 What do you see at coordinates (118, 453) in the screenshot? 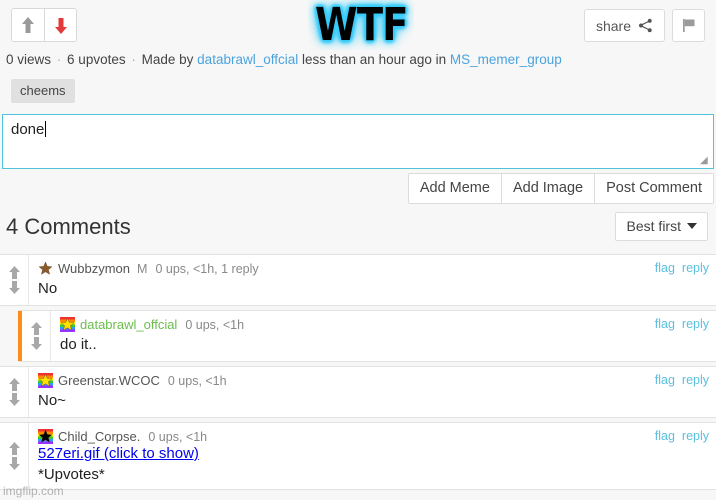
I see `comment-gif-link: 527eri.gif (click to show)` at bounding box center [118, 453].